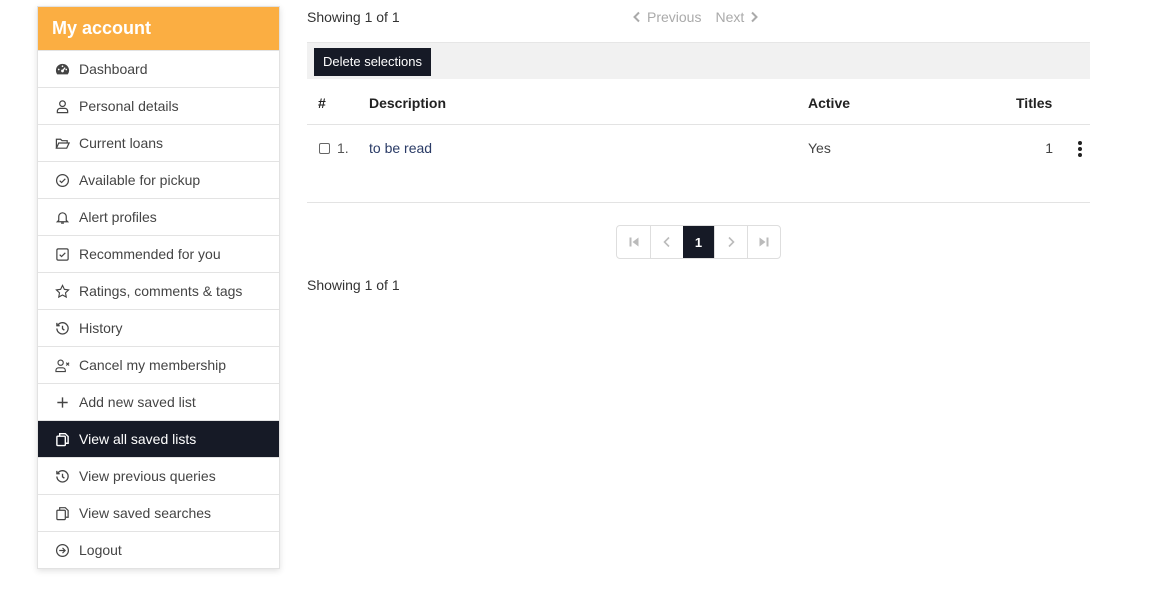  I want to click on sidebar-item-previous-queries: View previous queries, so click(158, 475).